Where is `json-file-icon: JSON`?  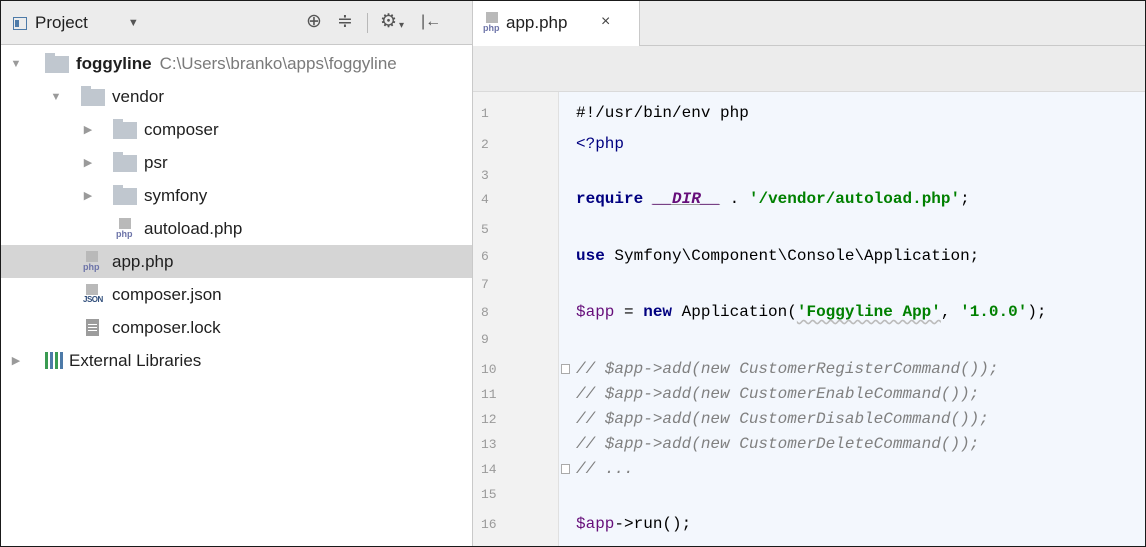 json-file-icon: JSON is located at coordinates (93, 294).